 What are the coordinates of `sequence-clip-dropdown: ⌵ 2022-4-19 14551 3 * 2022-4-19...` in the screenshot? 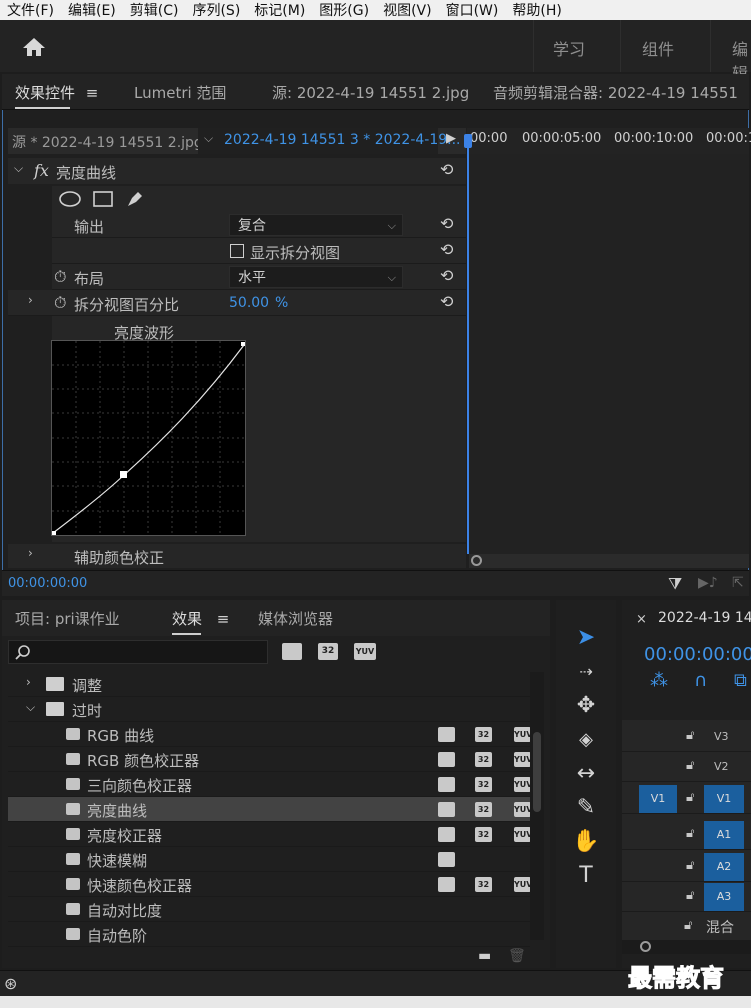 It's located at (329, 141).